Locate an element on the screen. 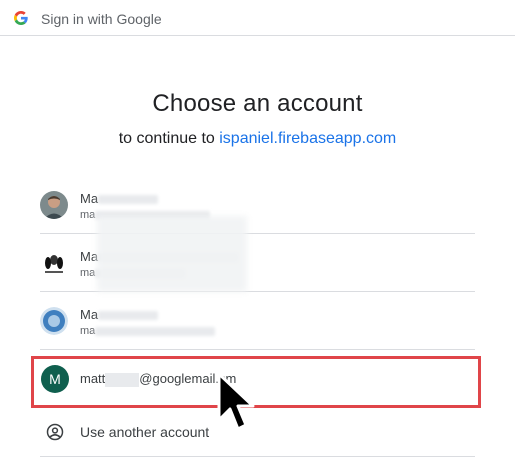 Image resolution: width=515 pixels, height=467 pixels. header-title: Sign in with Google is located at coordinates (101, 19).